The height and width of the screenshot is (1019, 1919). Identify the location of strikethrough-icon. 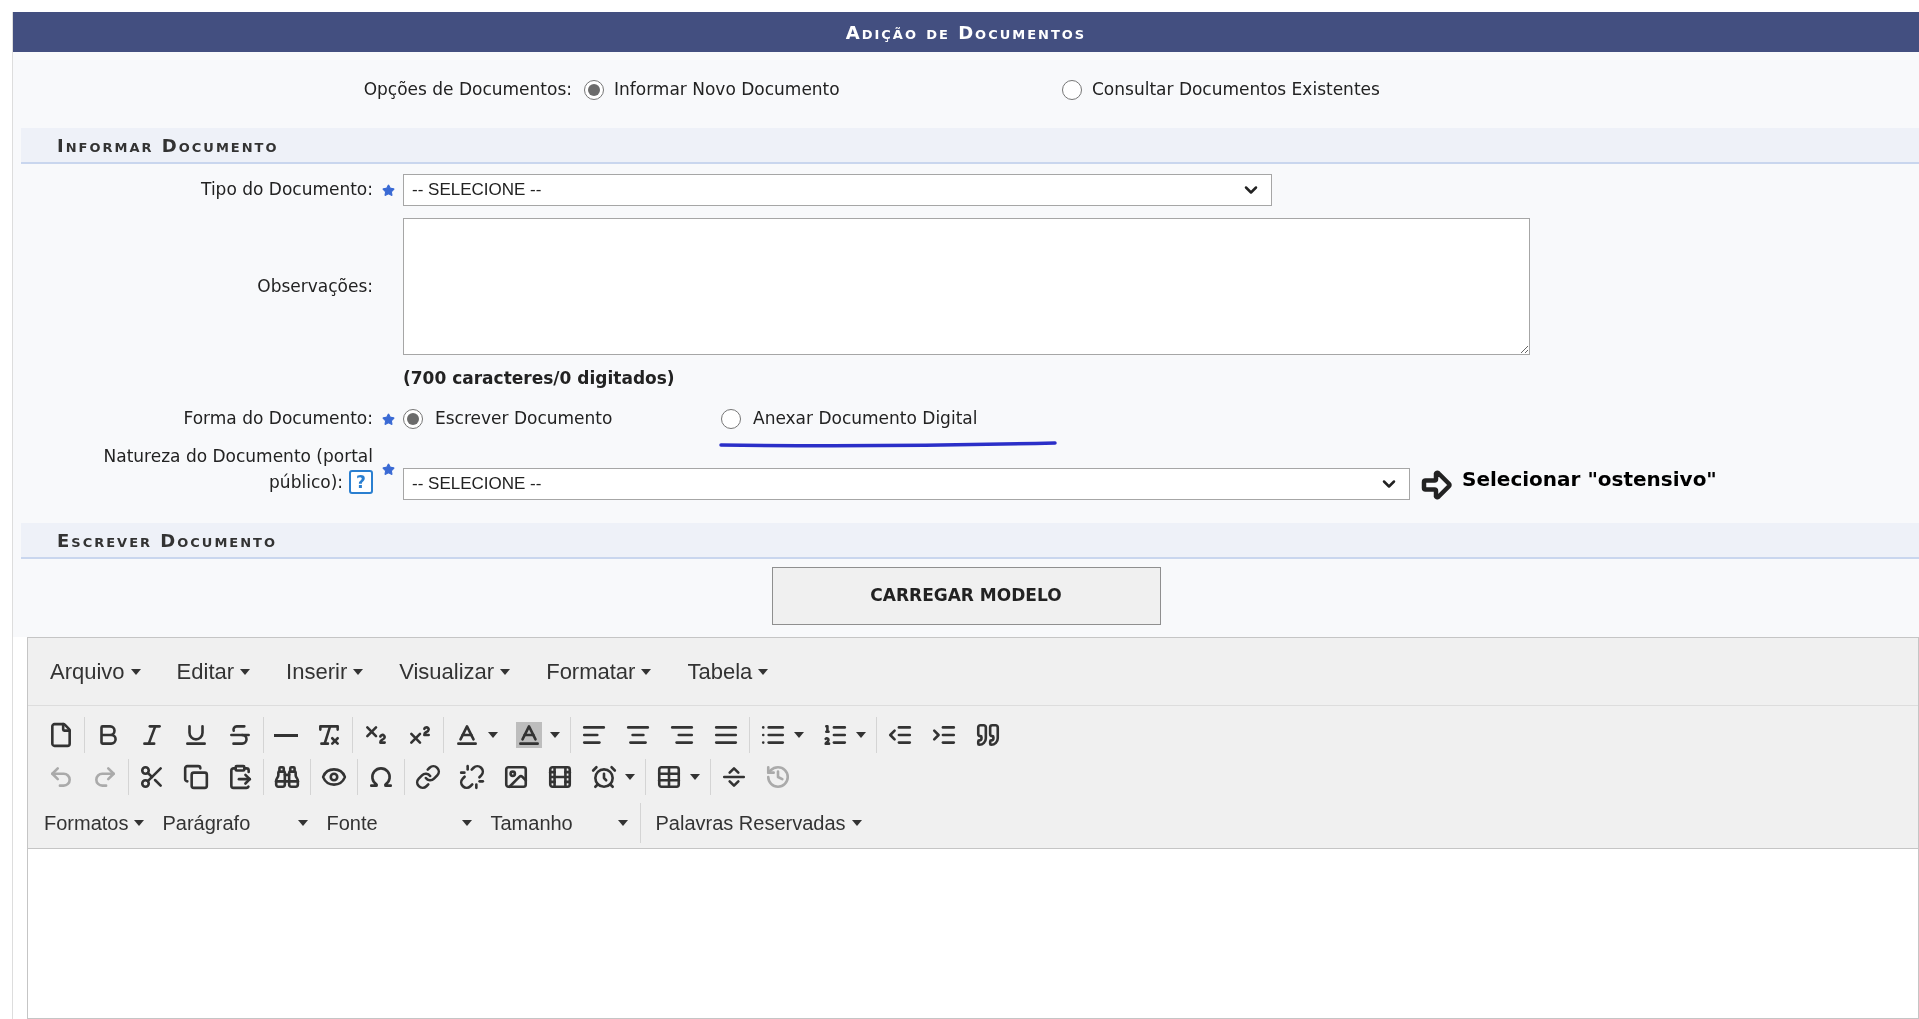
(240, 735).